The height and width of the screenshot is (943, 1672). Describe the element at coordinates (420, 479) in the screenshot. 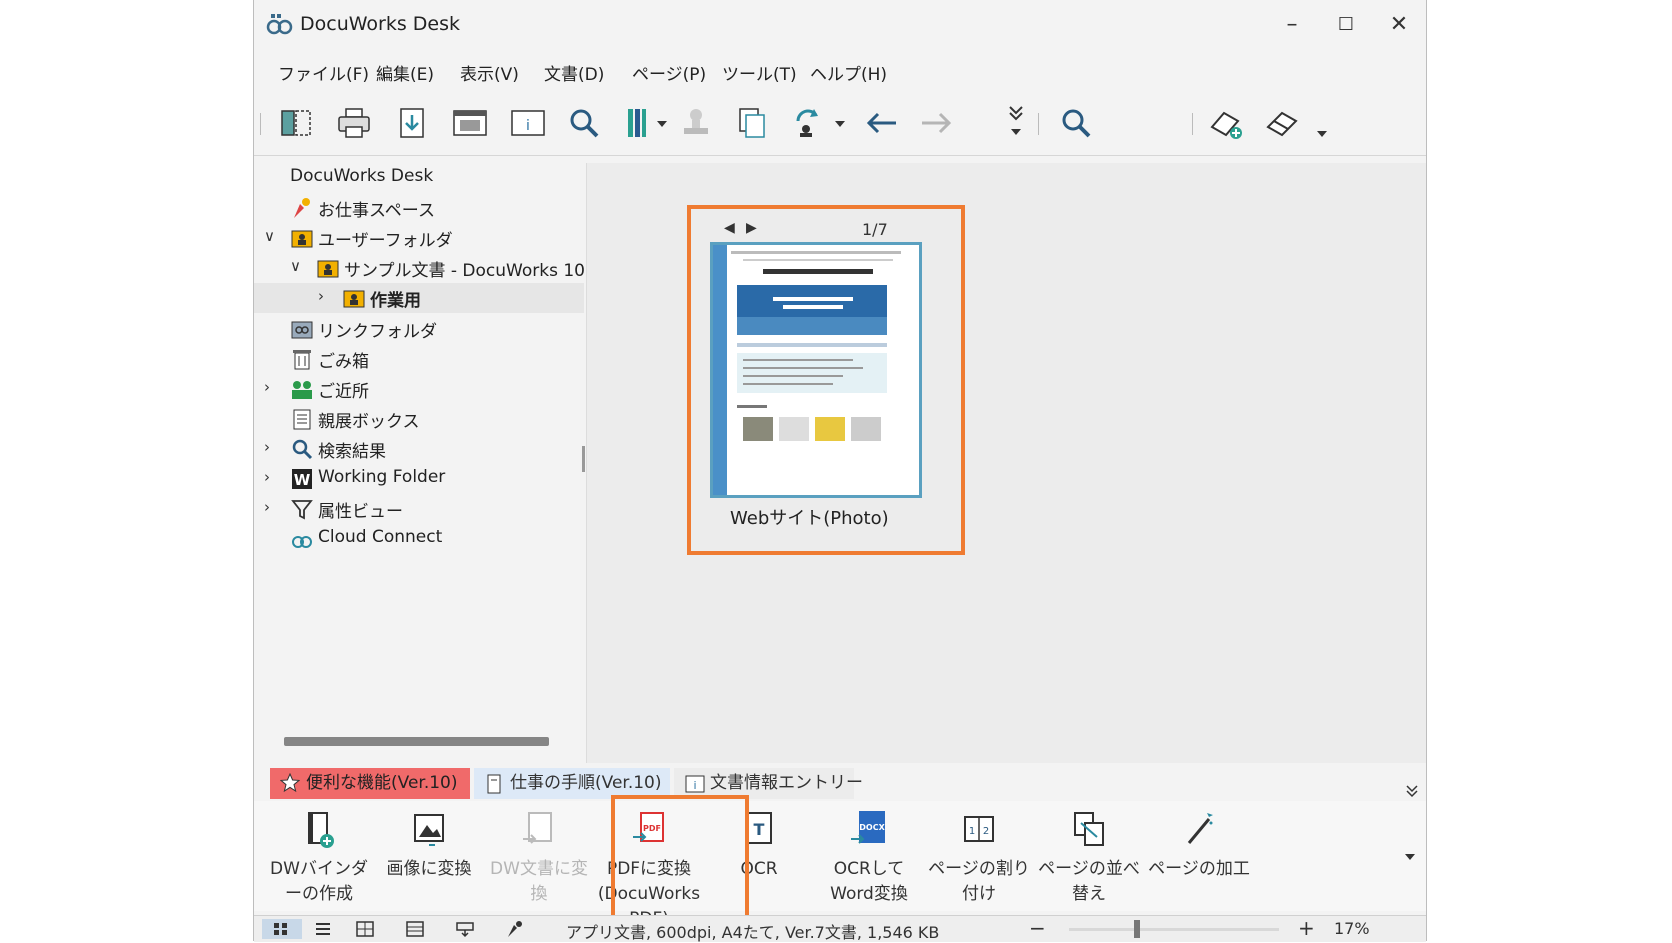

I see `tree-item-working-folder: › W Working Folder` at that location.